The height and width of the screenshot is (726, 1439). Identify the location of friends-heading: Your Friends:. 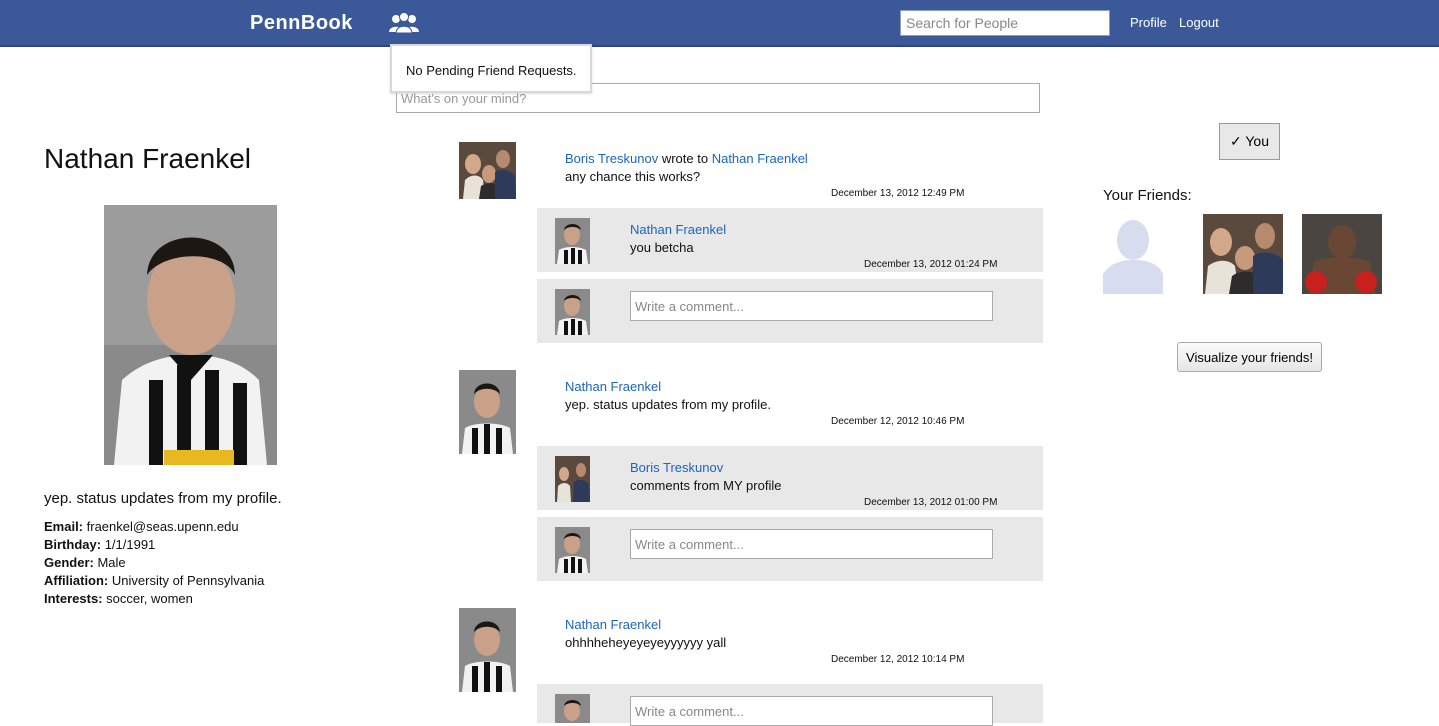
(1147, 195).